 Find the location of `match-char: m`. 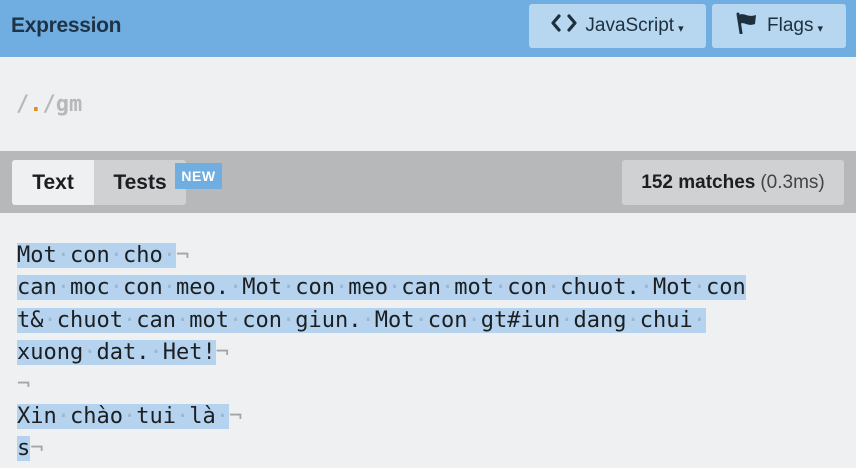

match-char: m is located at coordinates (77, 287).